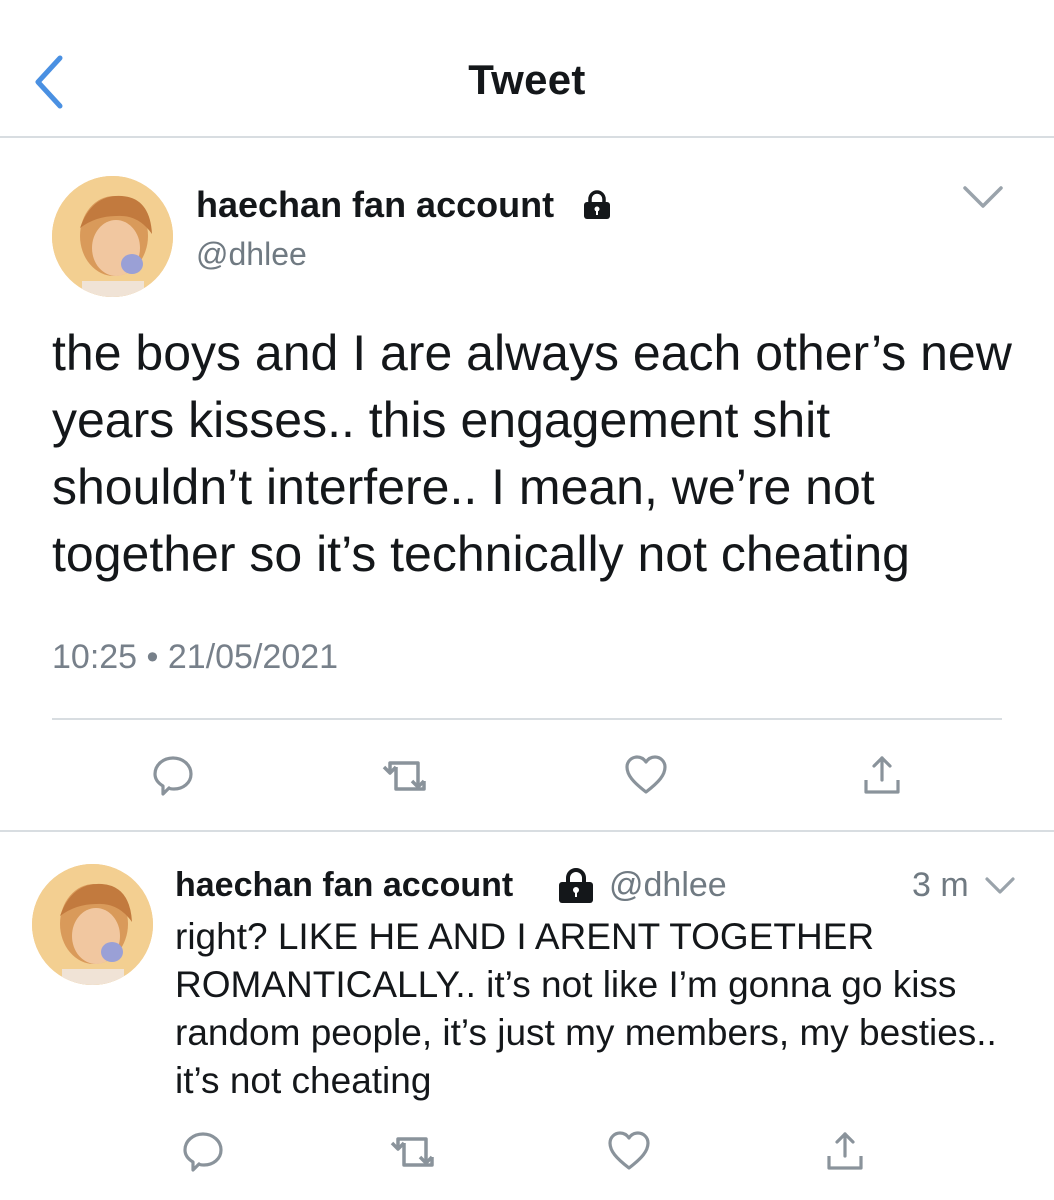  Describe the element at coordinates (251, 254) in the screenshot. I see `tweet-handle: @dhlee` at that location.